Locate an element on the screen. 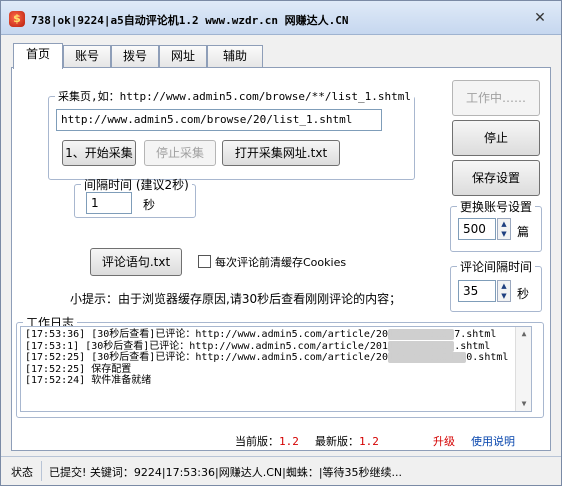  status-label: 状态 is located at coordinates (22, 472).